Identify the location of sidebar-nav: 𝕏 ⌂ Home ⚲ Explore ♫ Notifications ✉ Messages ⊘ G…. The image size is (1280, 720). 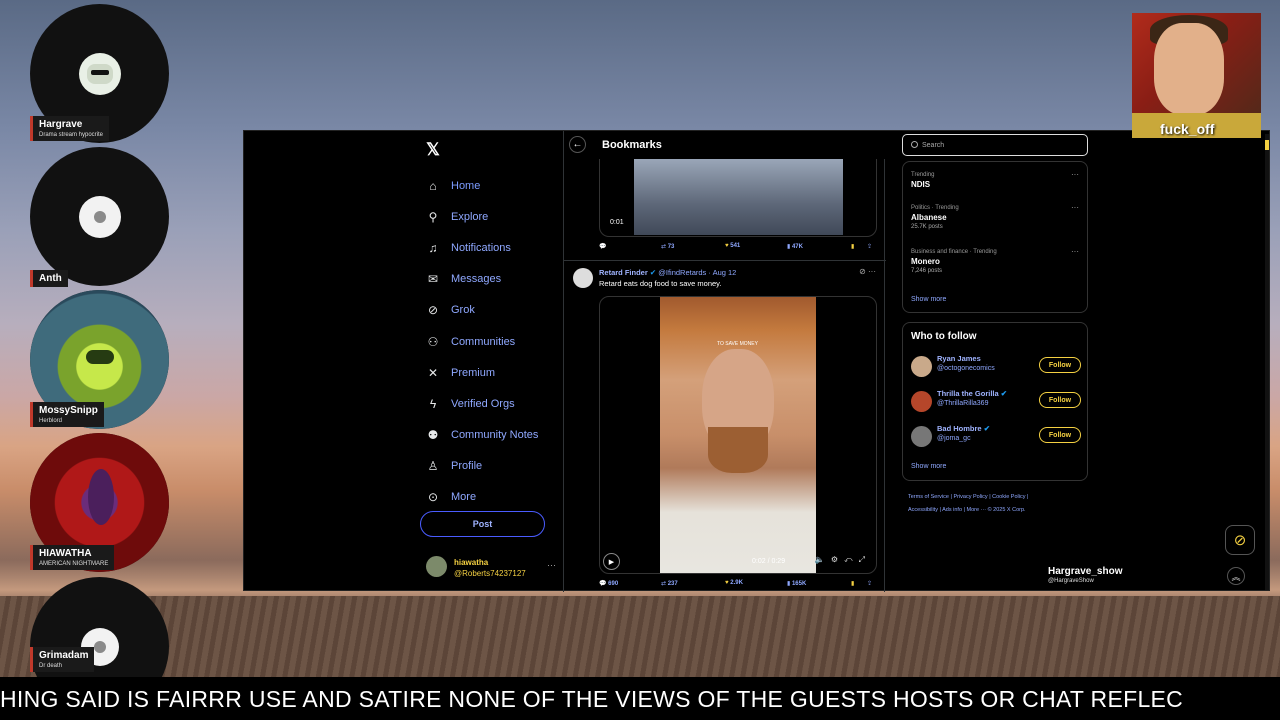
(492, 361).